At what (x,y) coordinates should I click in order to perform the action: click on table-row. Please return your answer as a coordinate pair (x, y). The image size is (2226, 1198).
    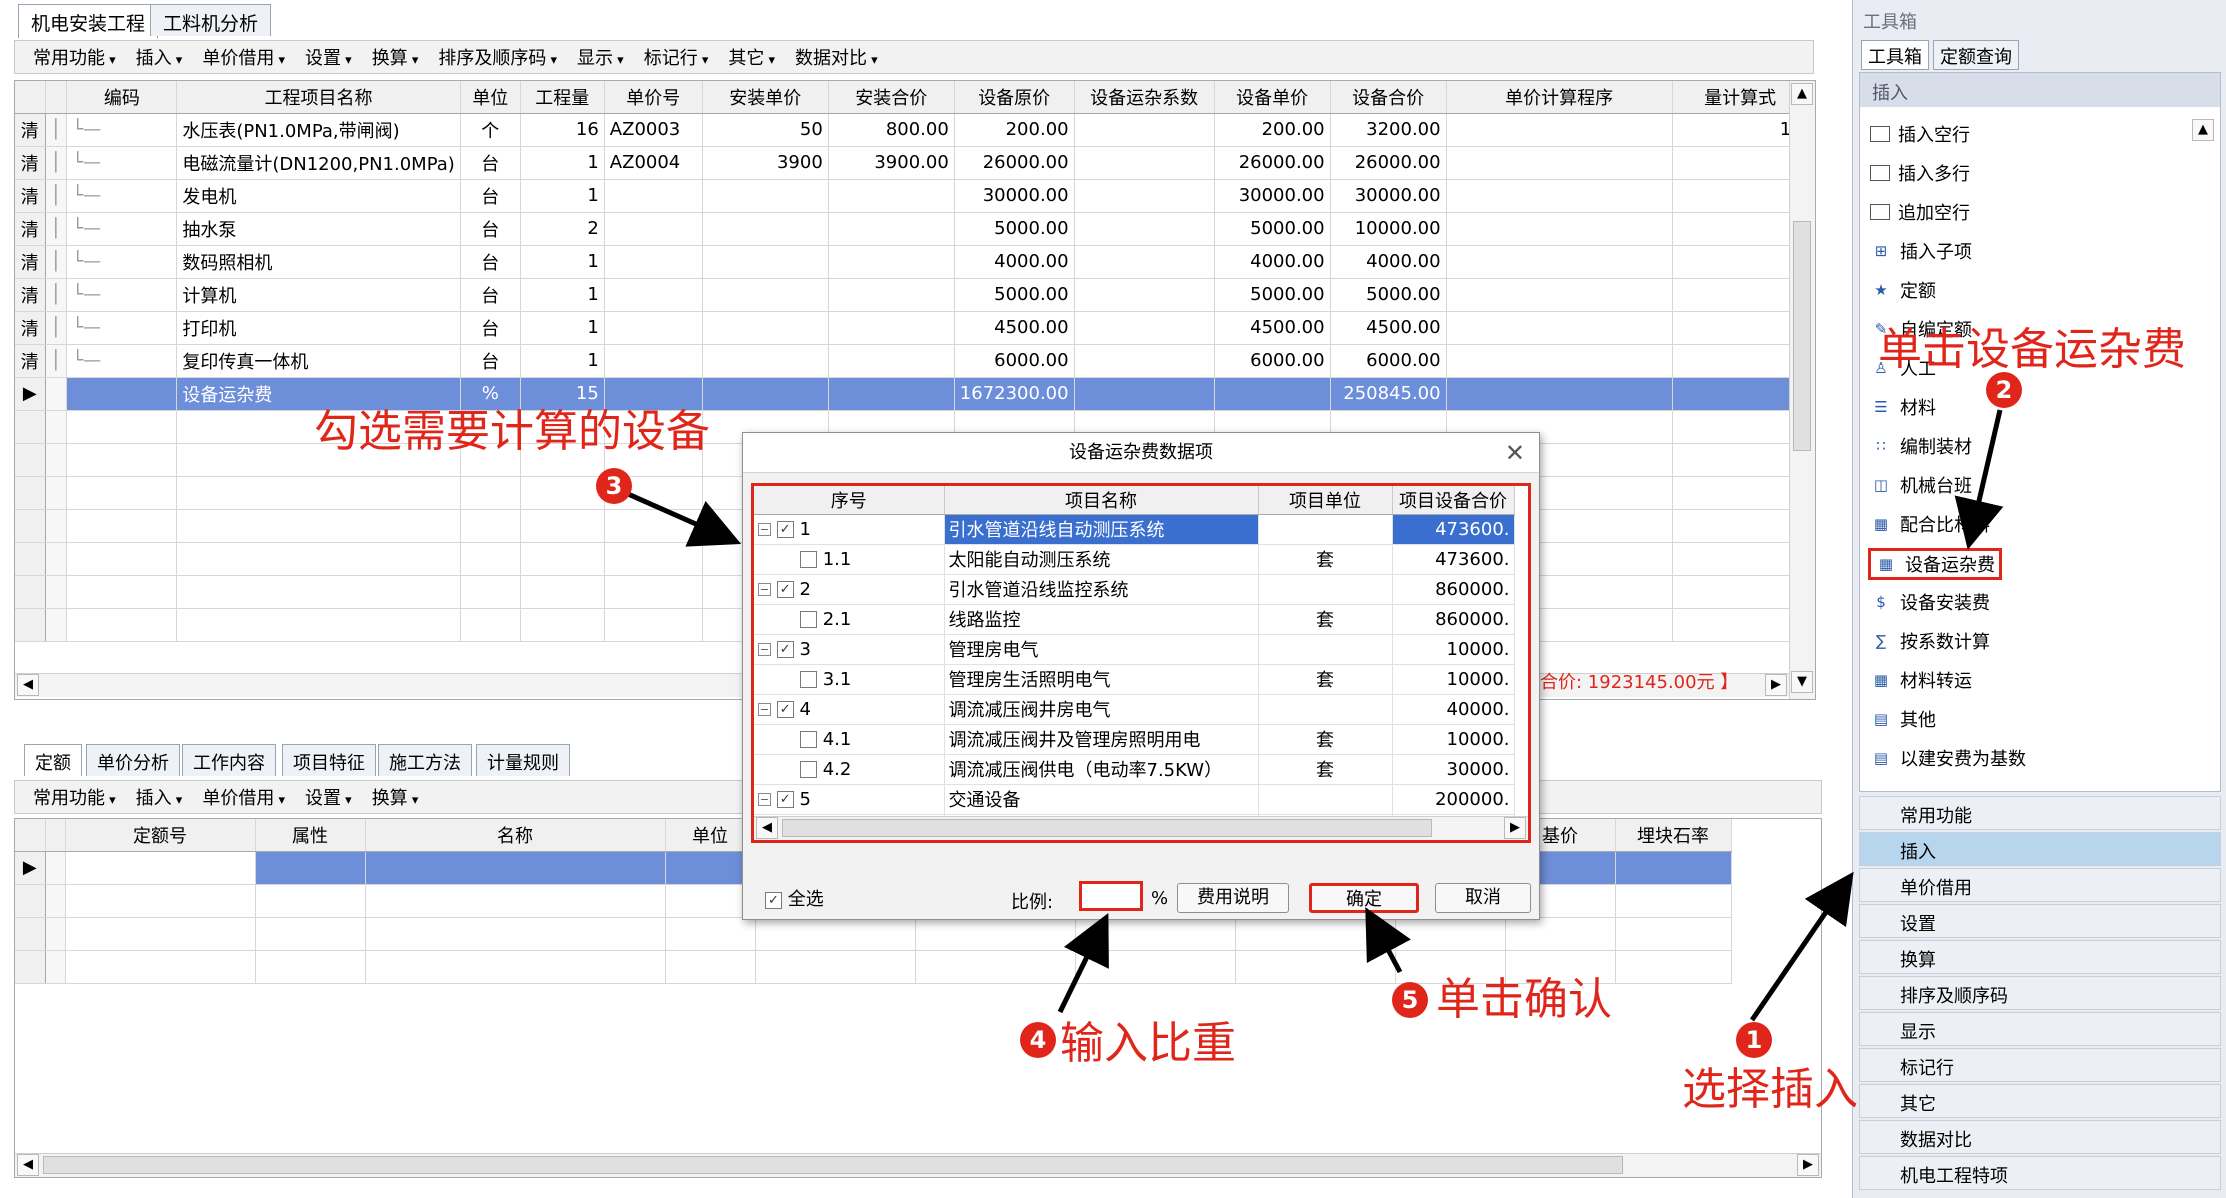
    Looking at the image, I should click on (873, 934).